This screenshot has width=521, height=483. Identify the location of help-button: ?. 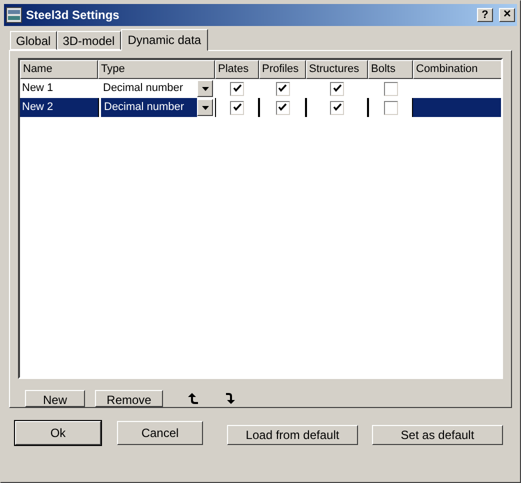
(485, 15).